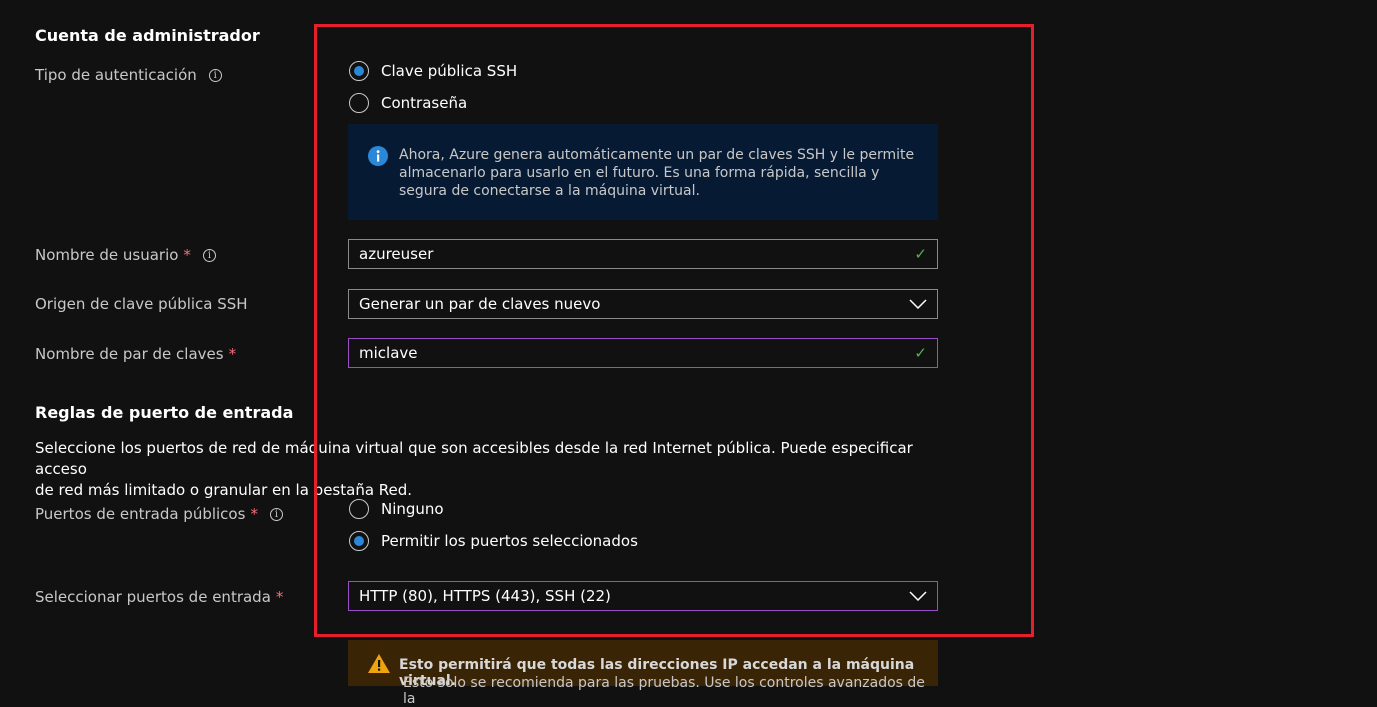  I want to click on keypair-label-text: Nombre de par de claves, so click(129, 354).